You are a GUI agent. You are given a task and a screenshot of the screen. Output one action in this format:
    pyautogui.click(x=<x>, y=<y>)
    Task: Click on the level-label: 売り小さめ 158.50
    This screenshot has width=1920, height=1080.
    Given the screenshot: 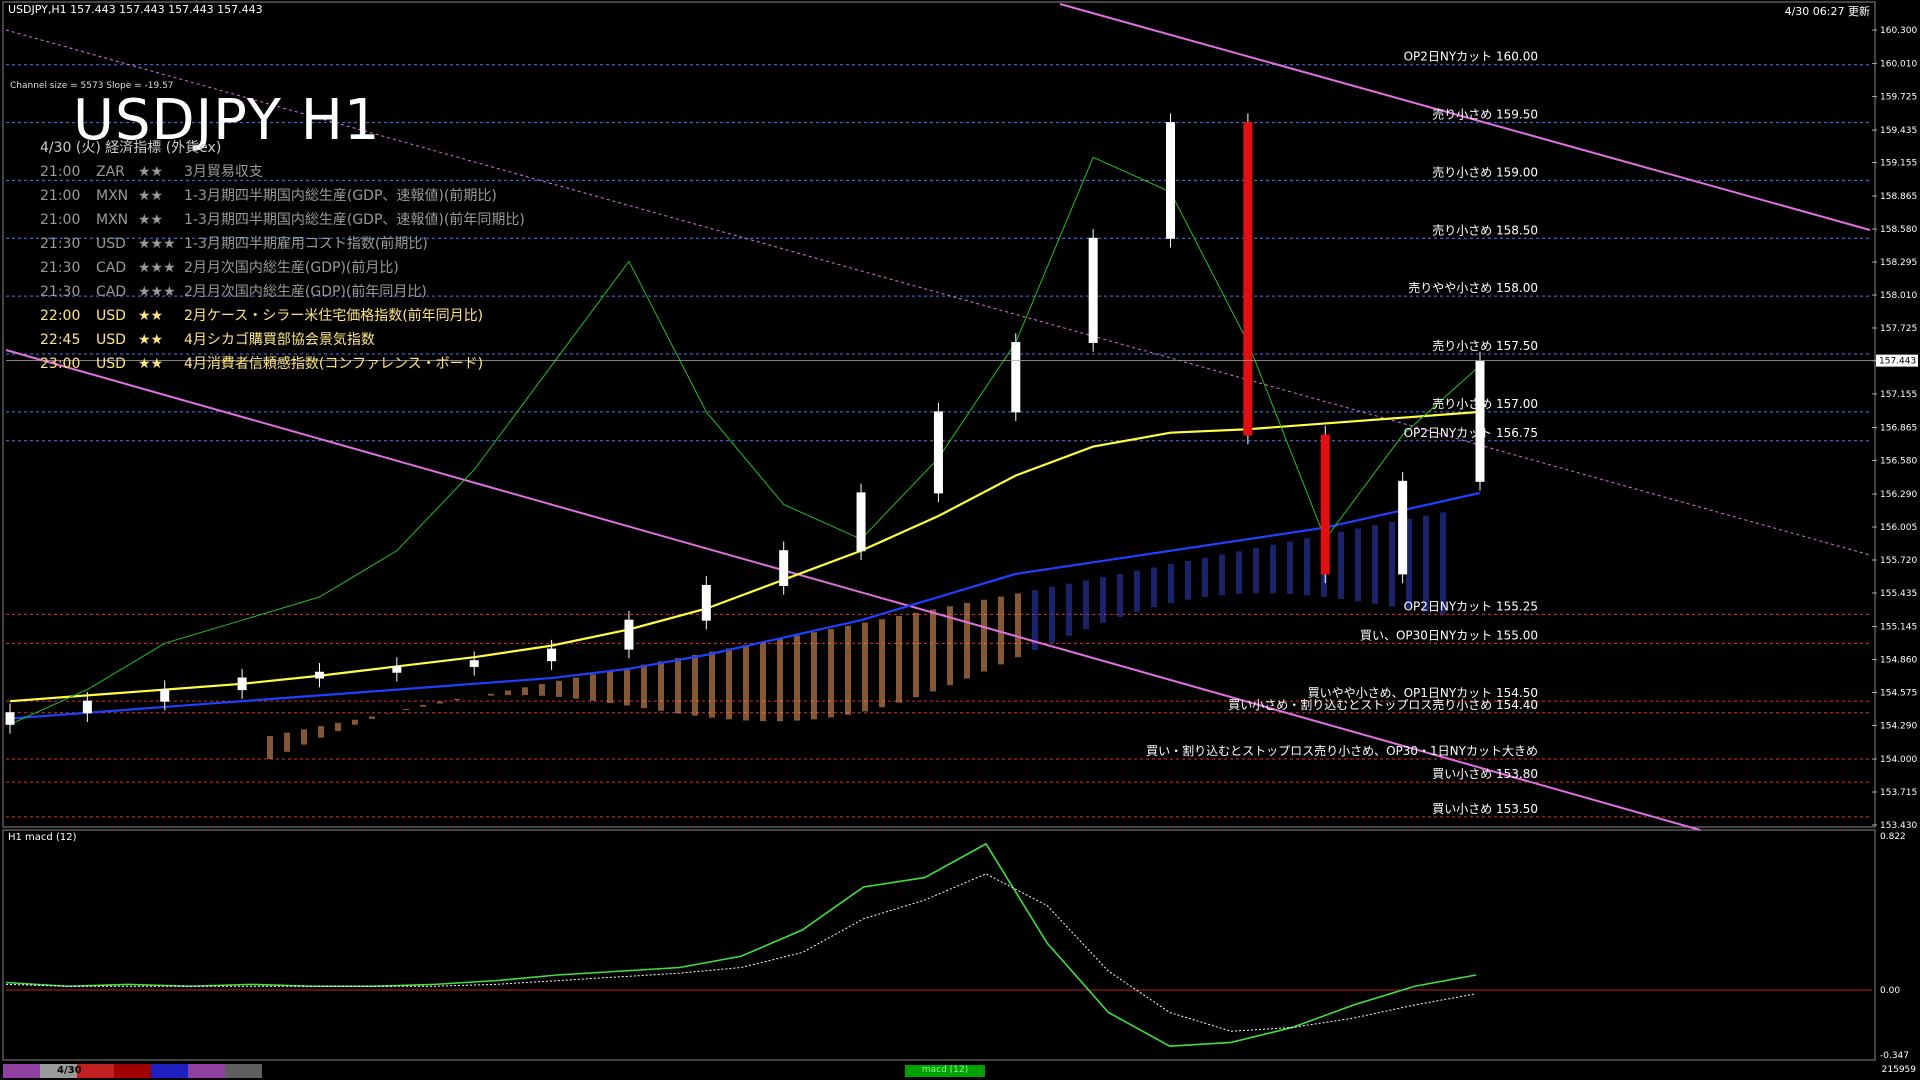 What is the action you would take?
    pyautogui.click(x=1485, y=229)
    